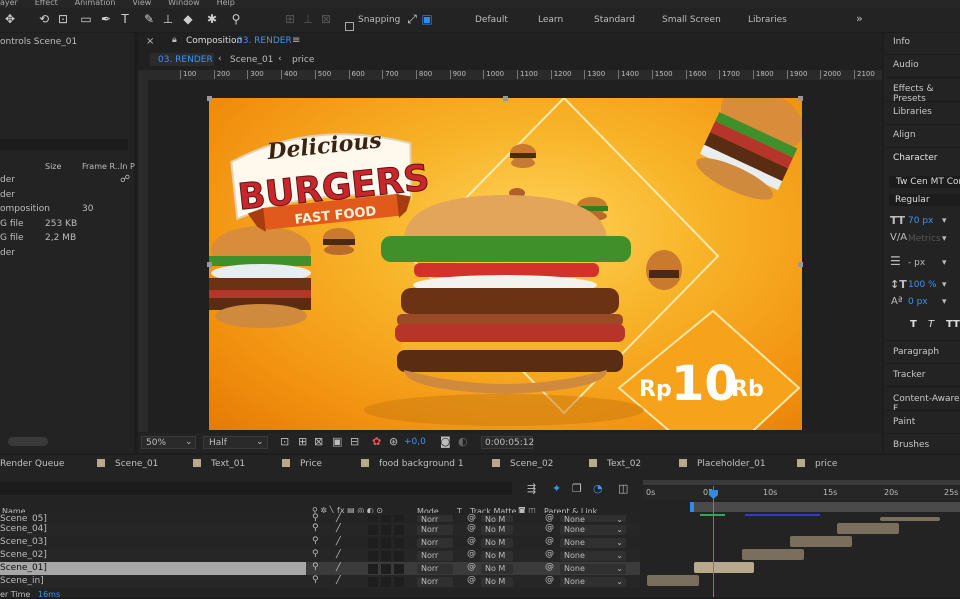 This screenshot has height=599, width=960. I want to click on more-workspaces-icon: », so click(859, 18).